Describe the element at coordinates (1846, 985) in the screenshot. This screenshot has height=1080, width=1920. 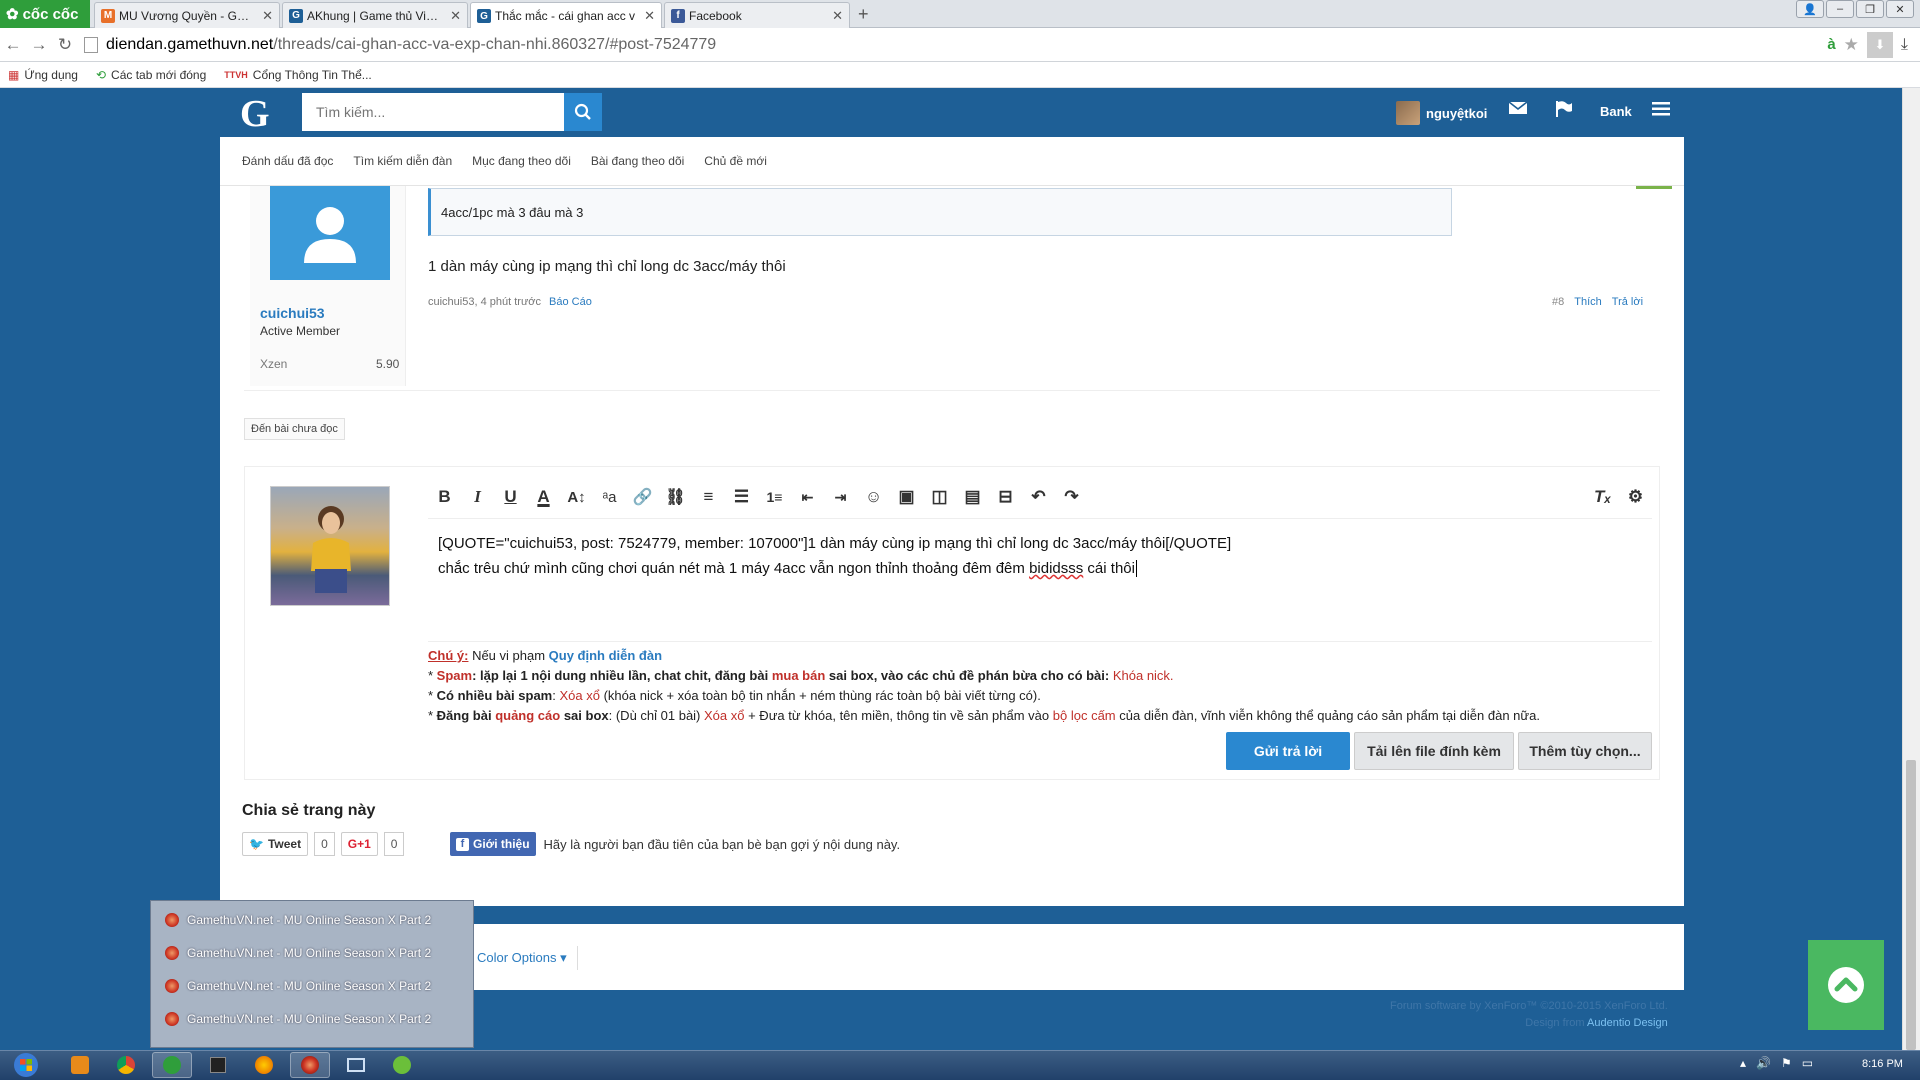
I see `back-to-top-button` at that location.